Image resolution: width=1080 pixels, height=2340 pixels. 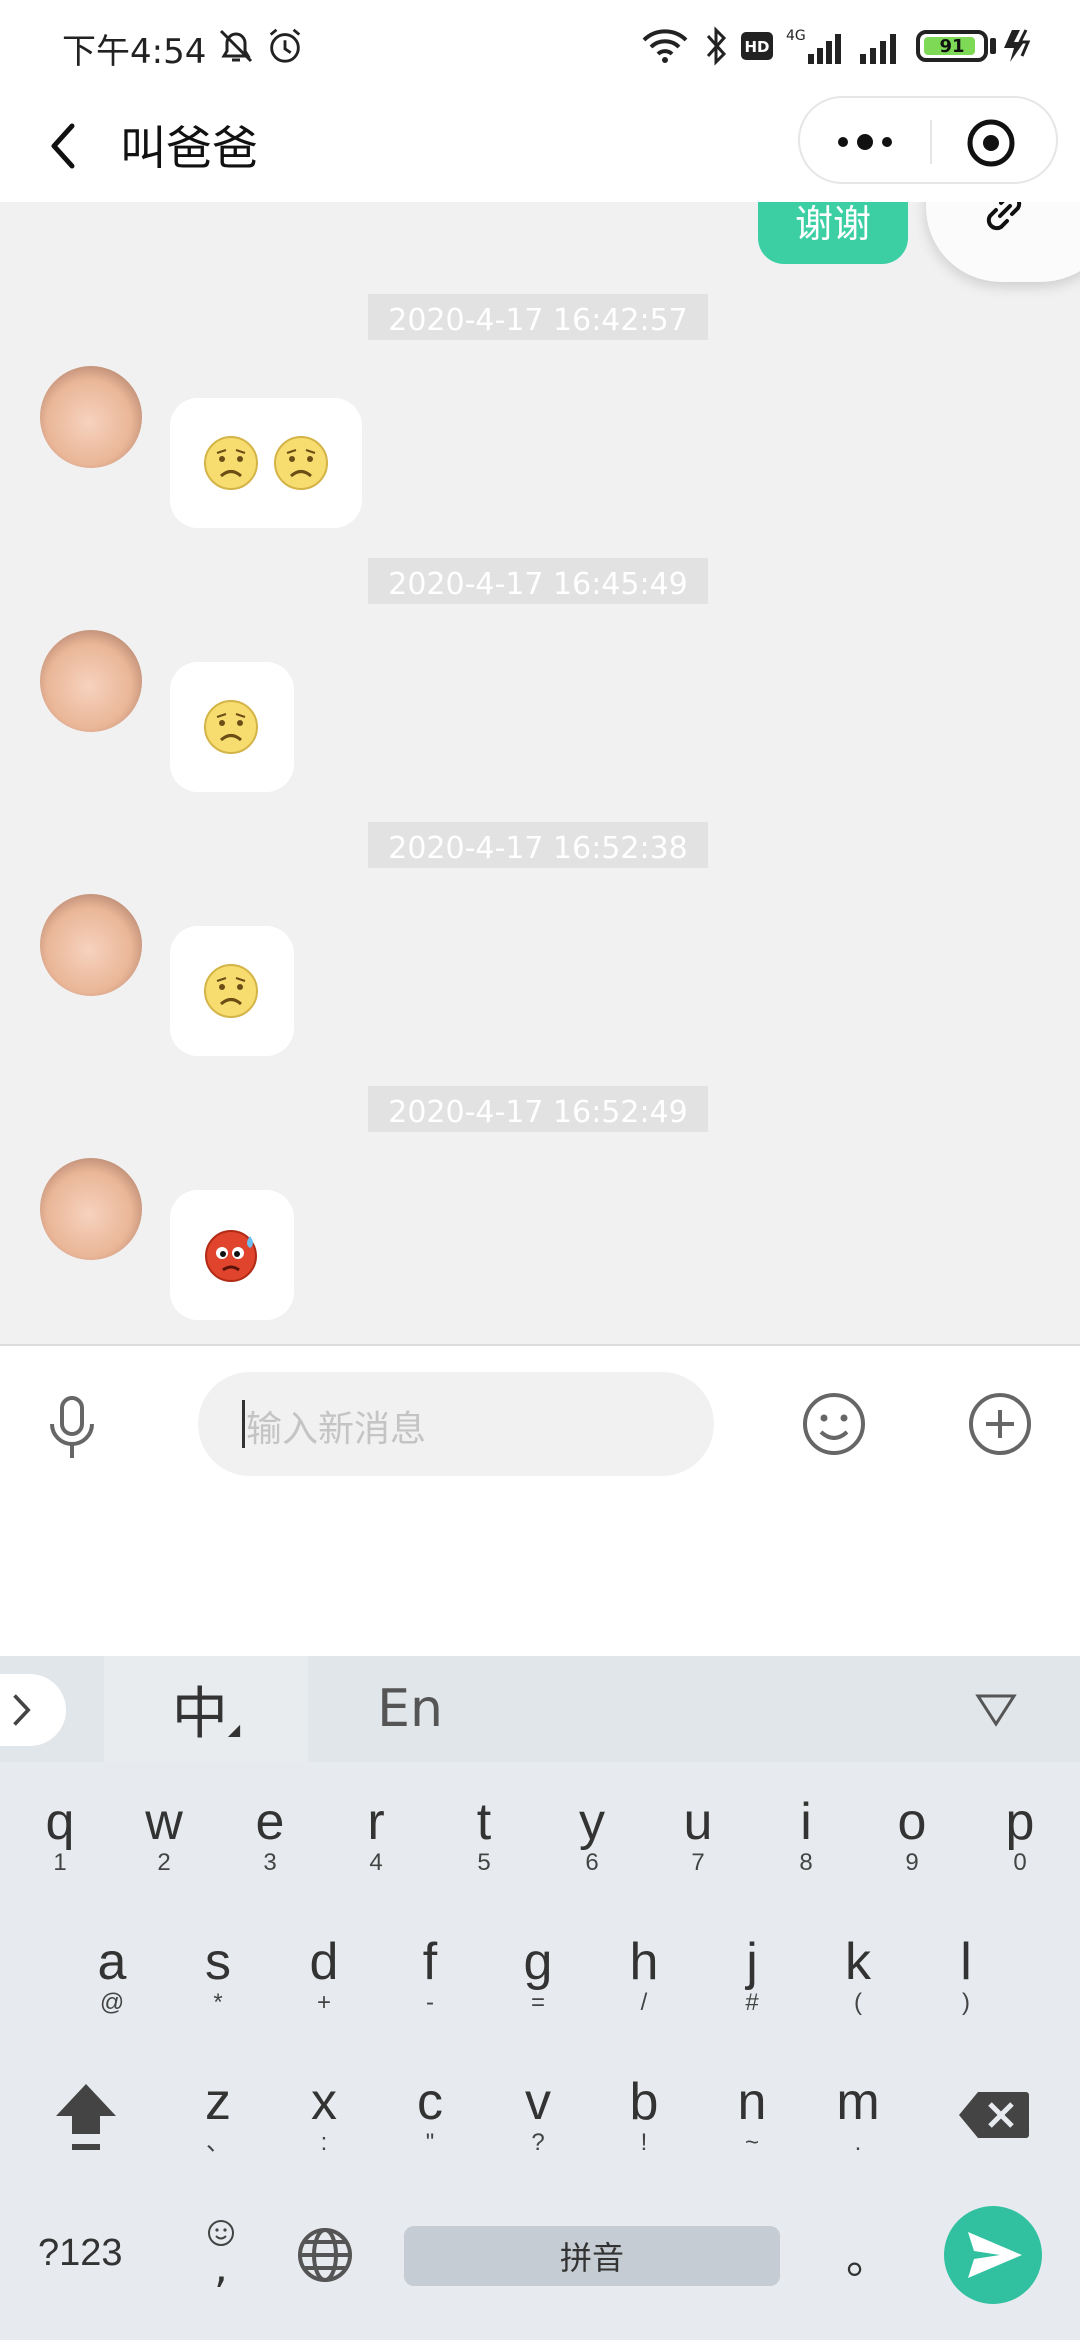 I want to click on key-letter: n, so click(x=752, y=2102).